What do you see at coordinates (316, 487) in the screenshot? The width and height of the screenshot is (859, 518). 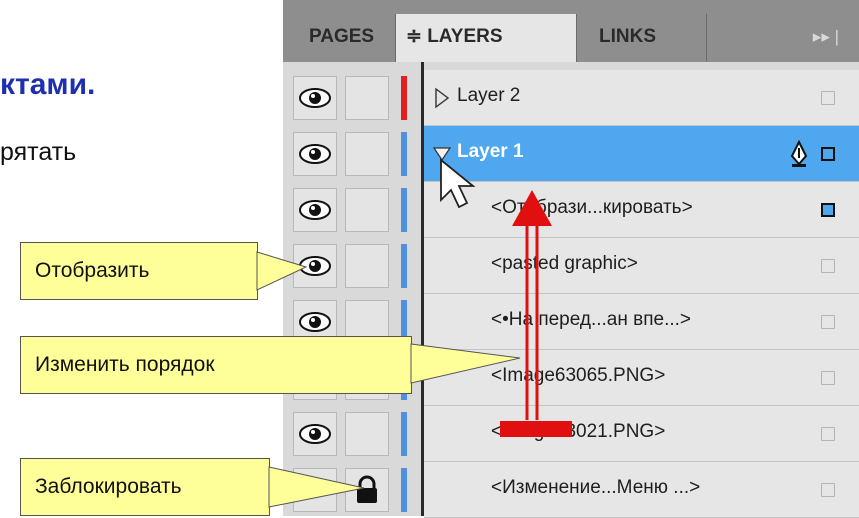 I see `callout-lock-pointer` at bounding box center [316, 487].